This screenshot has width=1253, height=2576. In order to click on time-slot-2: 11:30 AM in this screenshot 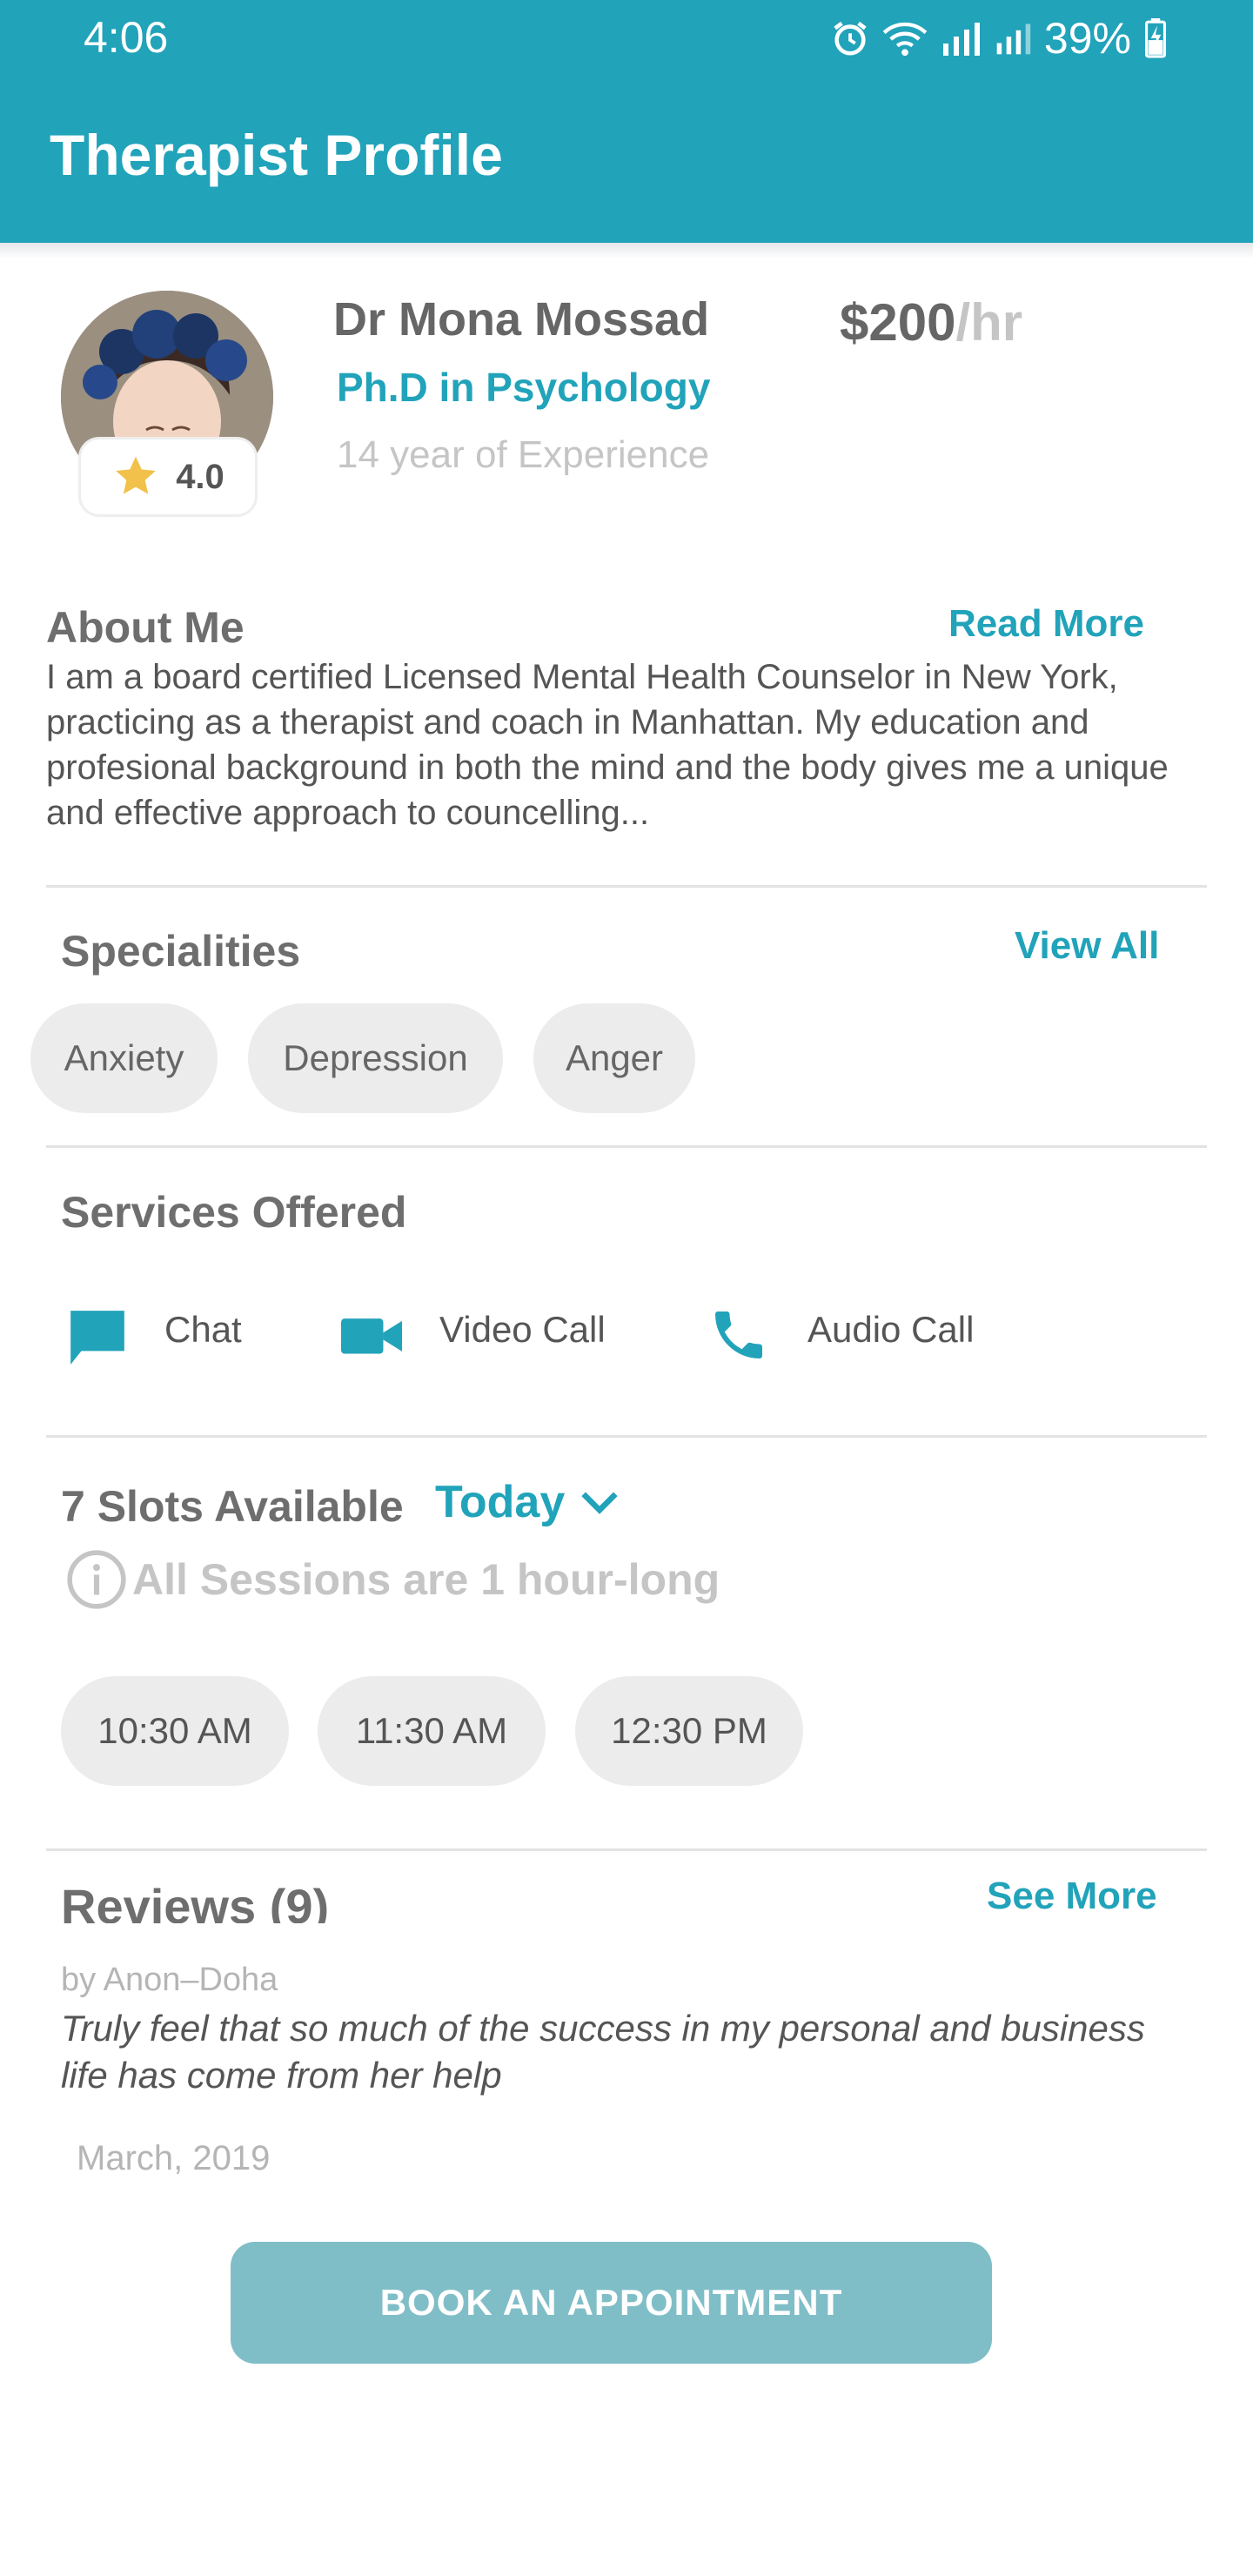, I will do `click(432, 1731)`.